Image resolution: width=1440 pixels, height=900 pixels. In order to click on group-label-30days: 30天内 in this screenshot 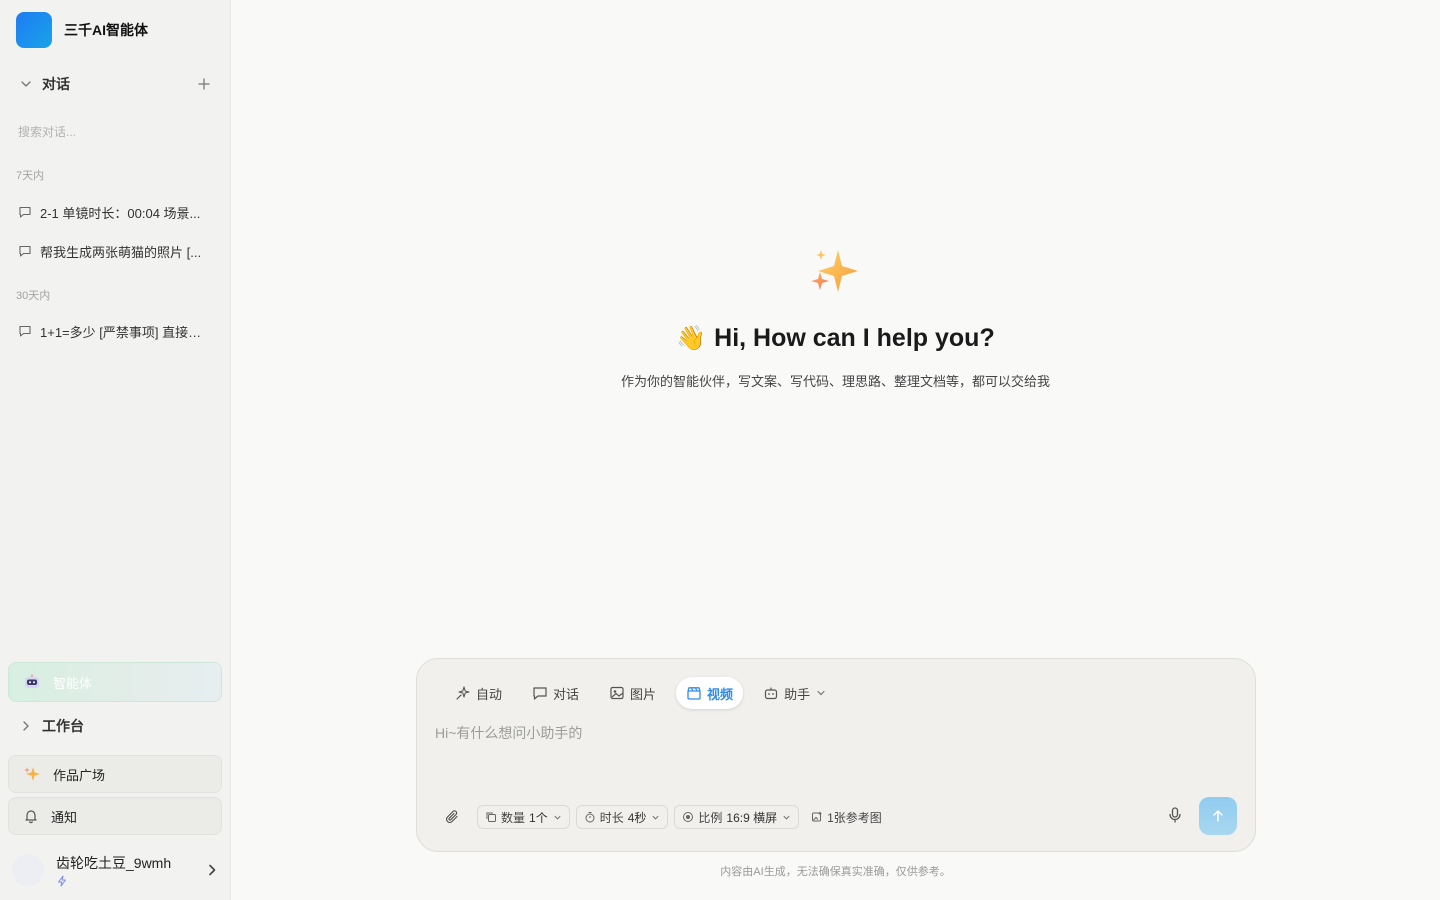, I will do `click(33, 296)`.